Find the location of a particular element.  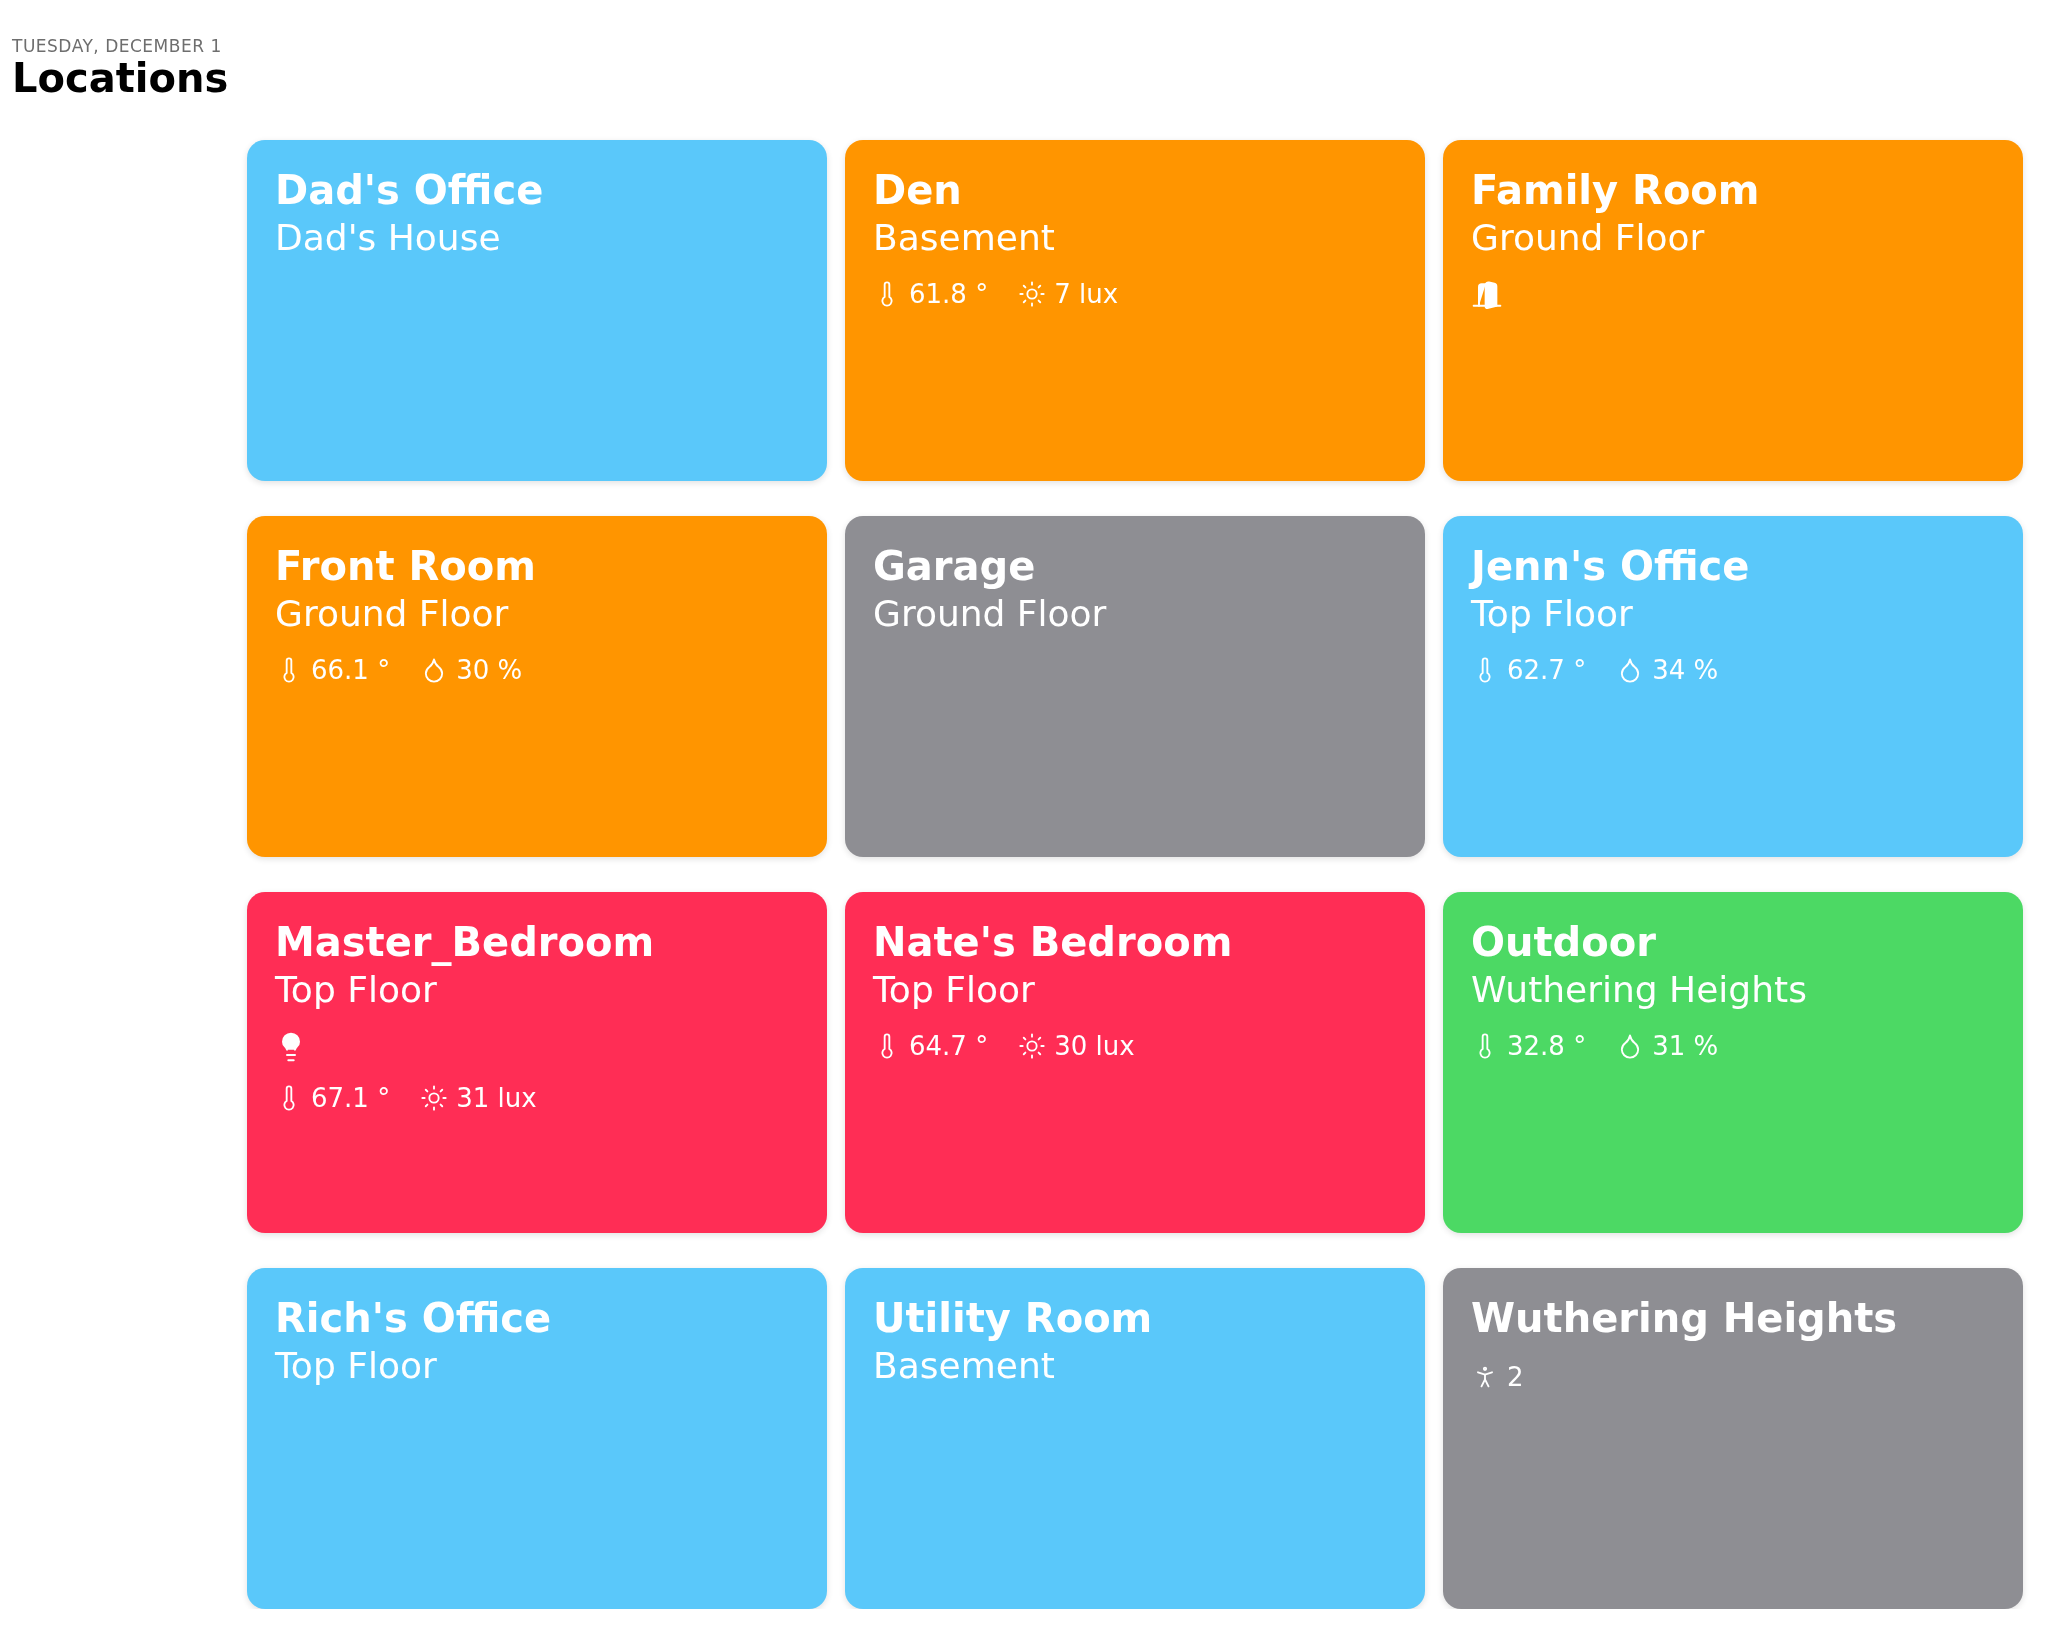

location-card: Nate's Bedroom Top Floor 64.7 ° 30 lux is located at coordinates (1135, 1062).